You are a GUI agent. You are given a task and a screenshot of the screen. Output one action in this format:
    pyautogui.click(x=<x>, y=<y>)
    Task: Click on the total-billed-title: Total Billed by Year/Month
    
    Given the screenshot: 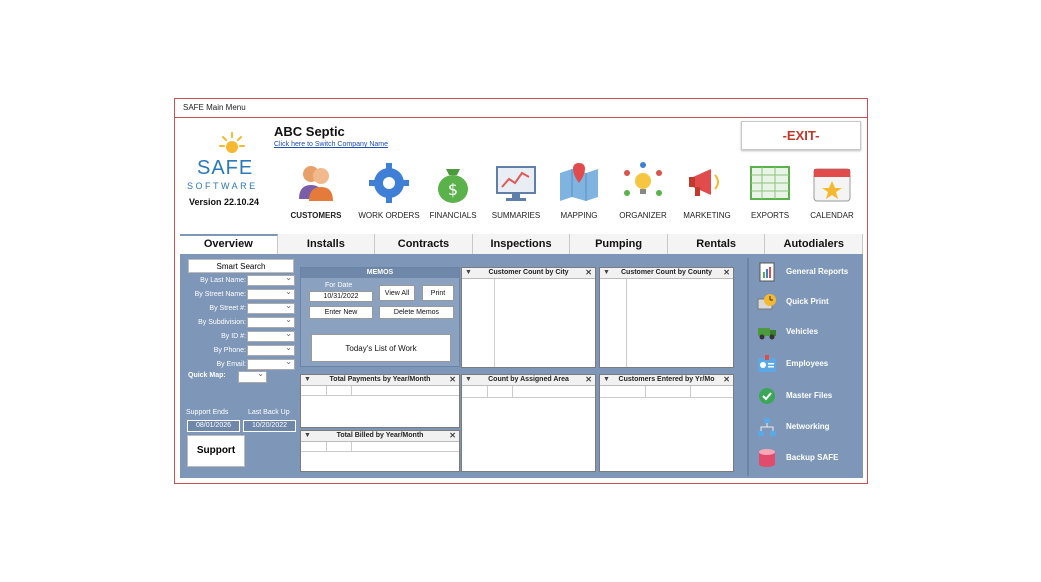 What is the action you would take?
    pyautogui.click(x=380, y=435)
    